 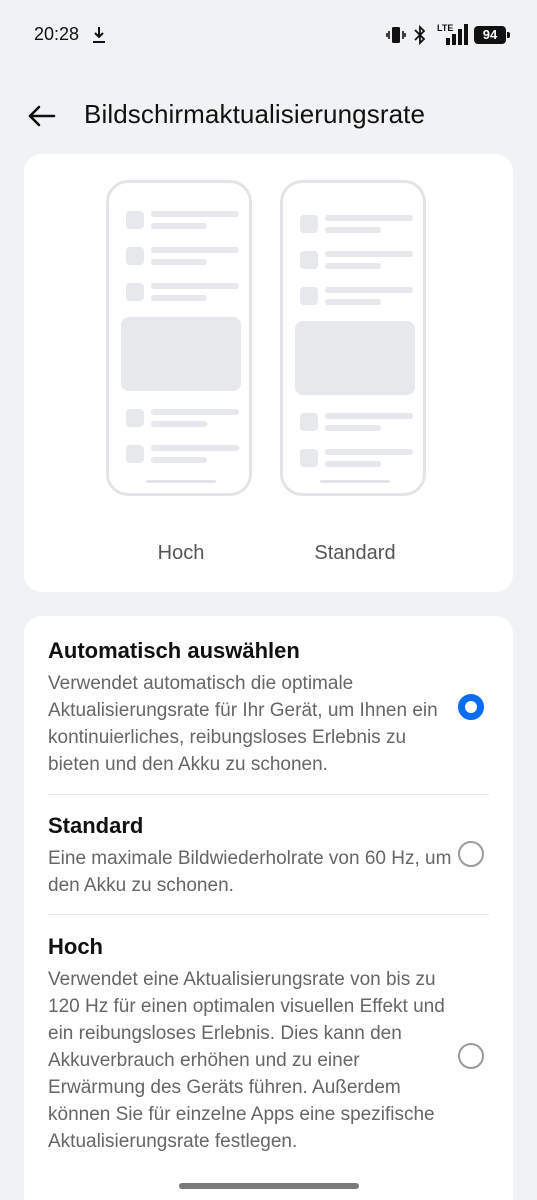 What do you see at coordinates (452, 34) in the screenshot?
I see `signal-lte-icon: LTE` at bounding box center [452, 34].